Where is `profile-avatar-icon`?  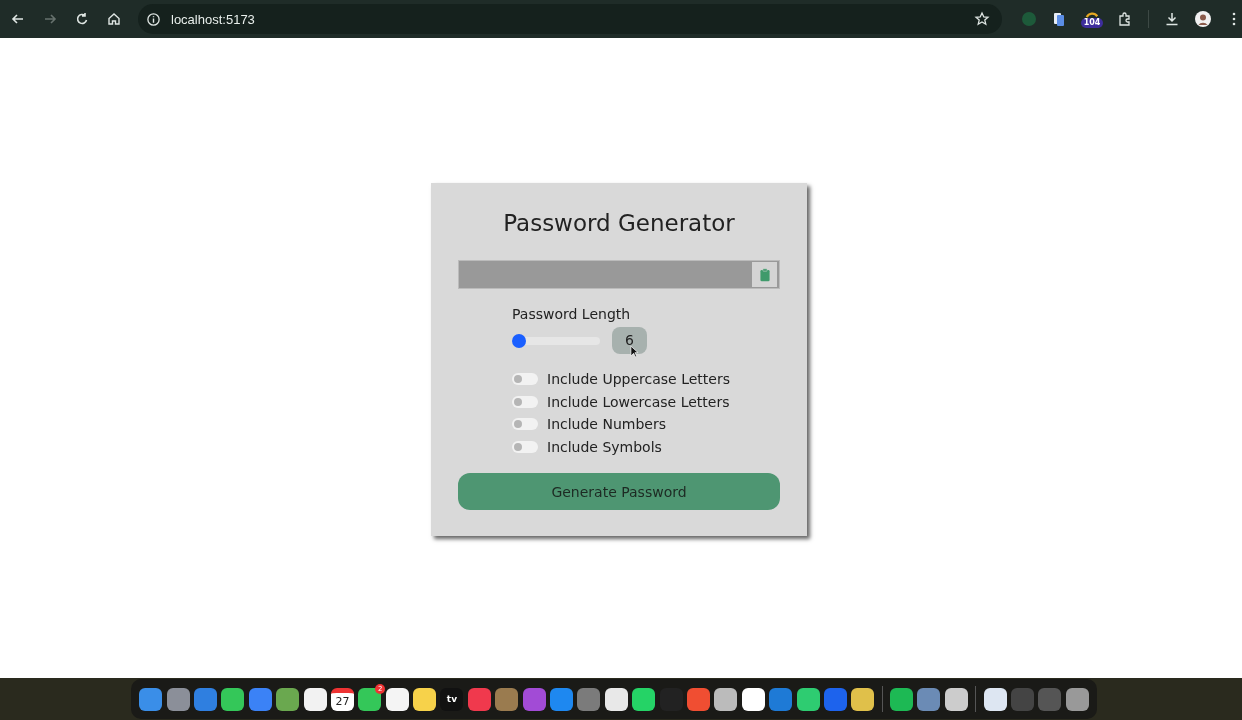 profile-avatar-icon is located at coordinates (1203, 19).